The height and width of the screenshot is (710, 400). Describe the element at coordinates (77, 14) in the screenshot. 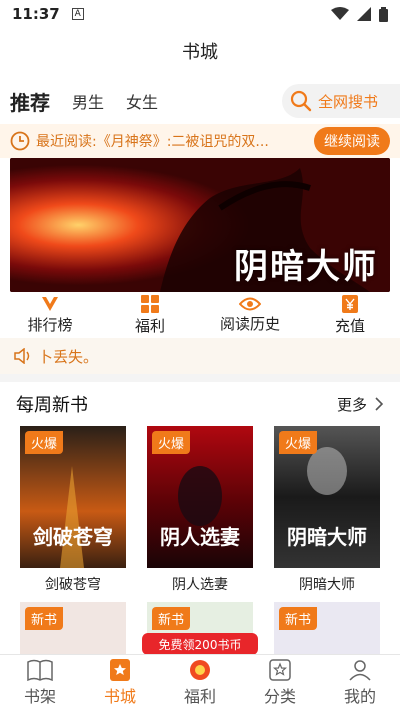

I see `notification-indicator-icon: A` at that location.